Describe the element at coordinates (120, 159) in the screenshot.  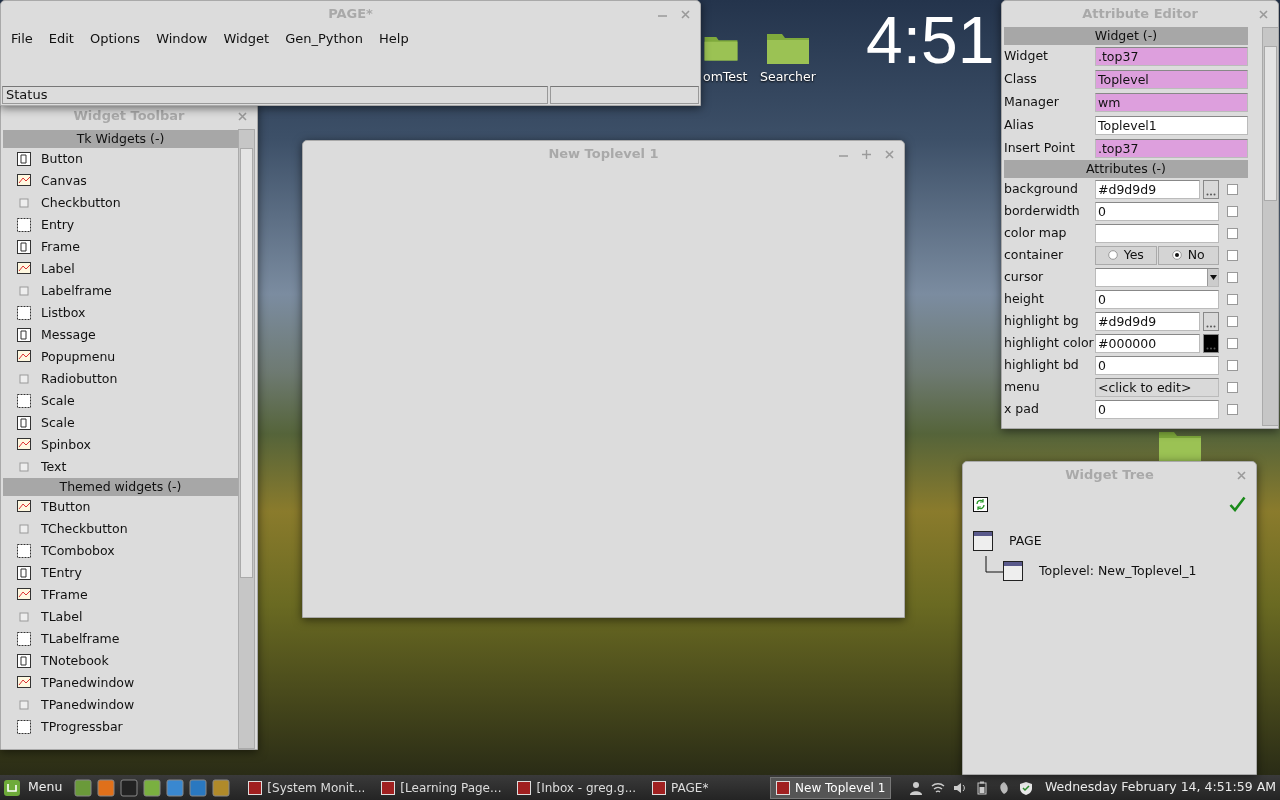
I see `widget-tool: Button` at that location.